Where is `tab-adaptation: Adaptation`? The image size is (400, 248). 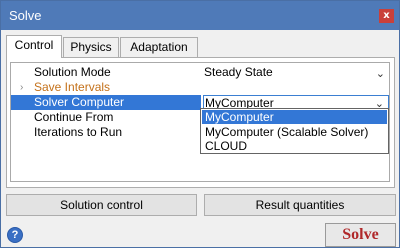
tab-adaptation: Adaptation is located at coordinates (159, 47).